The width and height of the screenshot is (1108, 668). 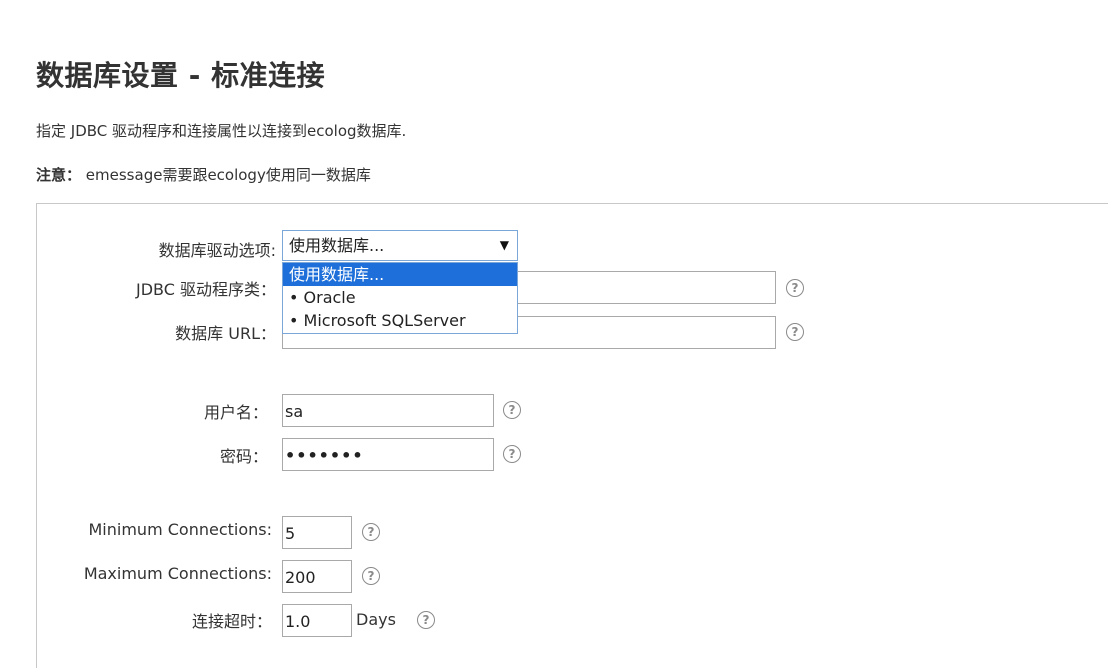 I want to click on password-label: 密码：, so click(x=243, y=456).